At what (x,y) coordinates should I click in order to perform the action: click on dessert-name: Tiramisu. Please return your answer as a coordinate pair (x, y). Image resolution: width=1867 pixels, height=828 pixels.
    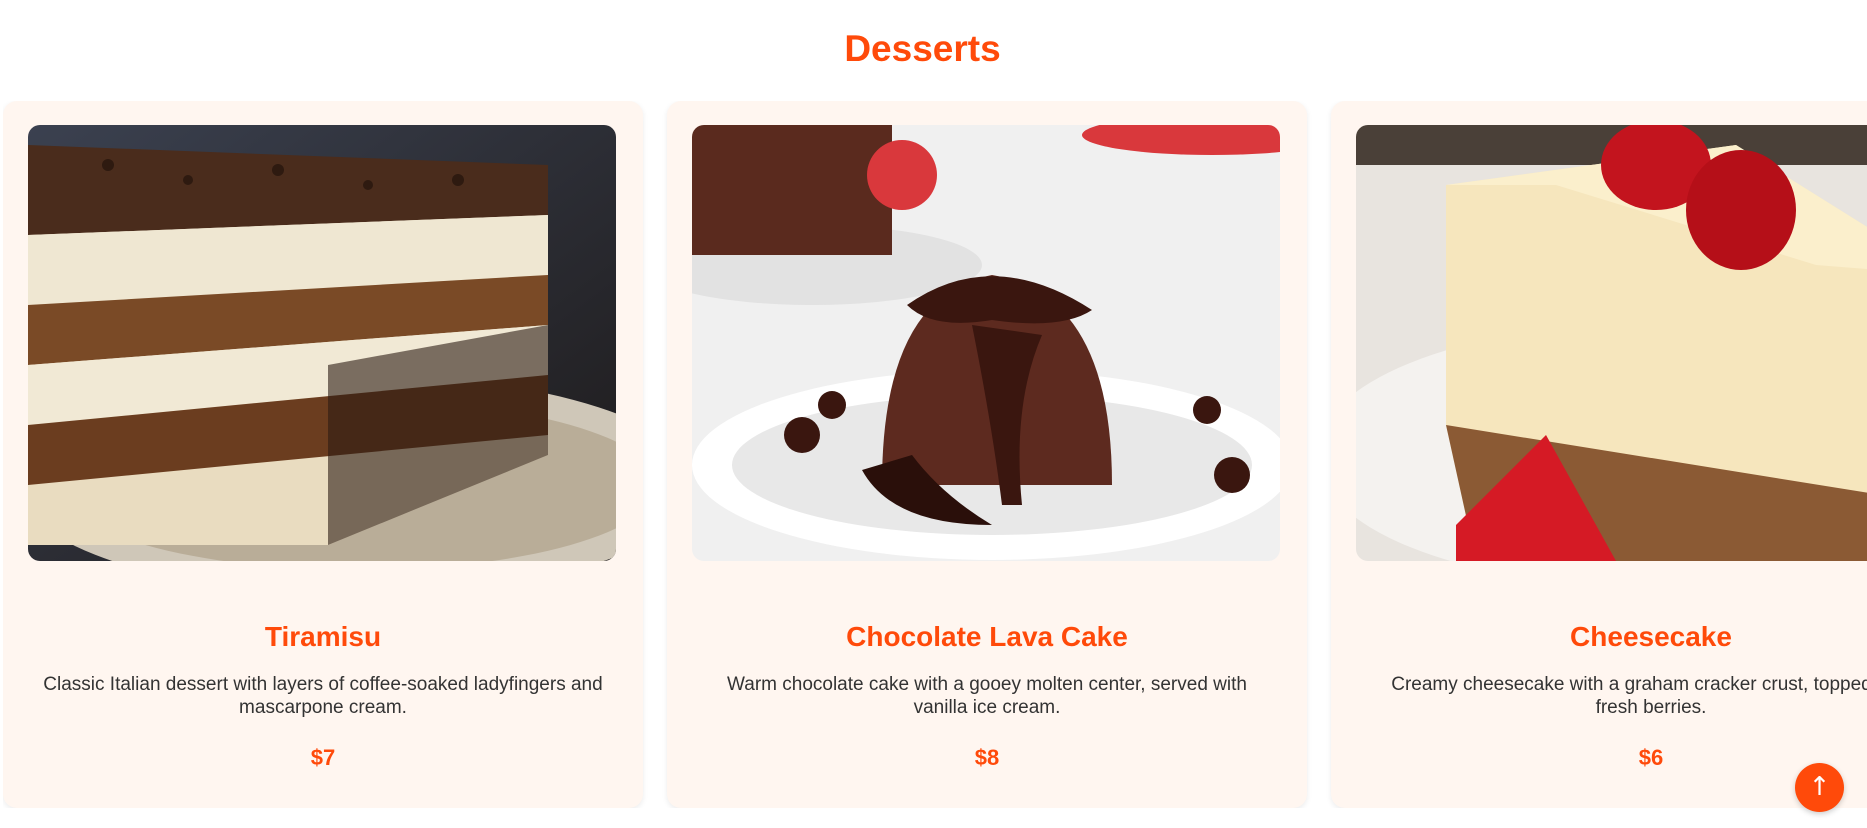
    Looking at the image, I should click on (323, 636).